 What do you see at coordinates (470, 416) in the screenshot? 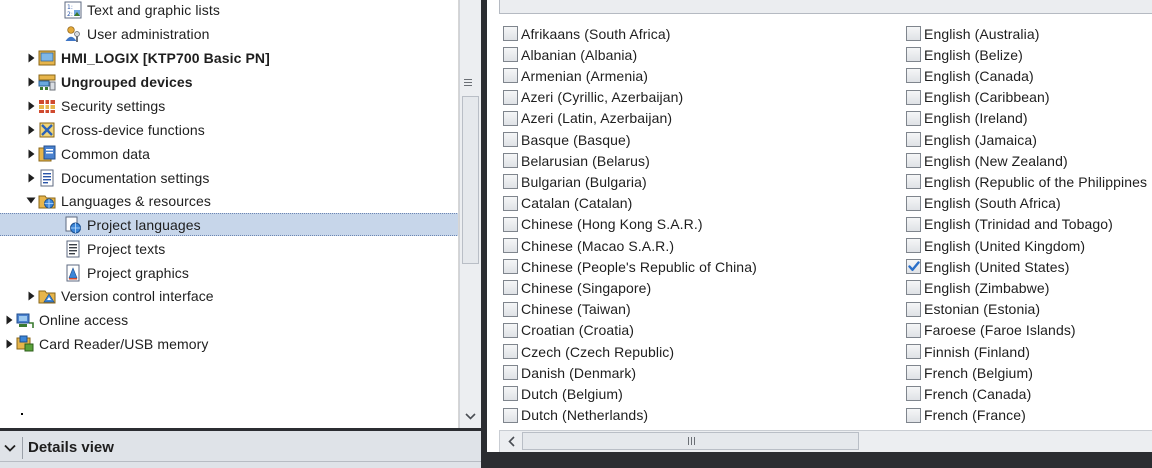
I see `scroll-down-button` at bounding box center [470, 416].